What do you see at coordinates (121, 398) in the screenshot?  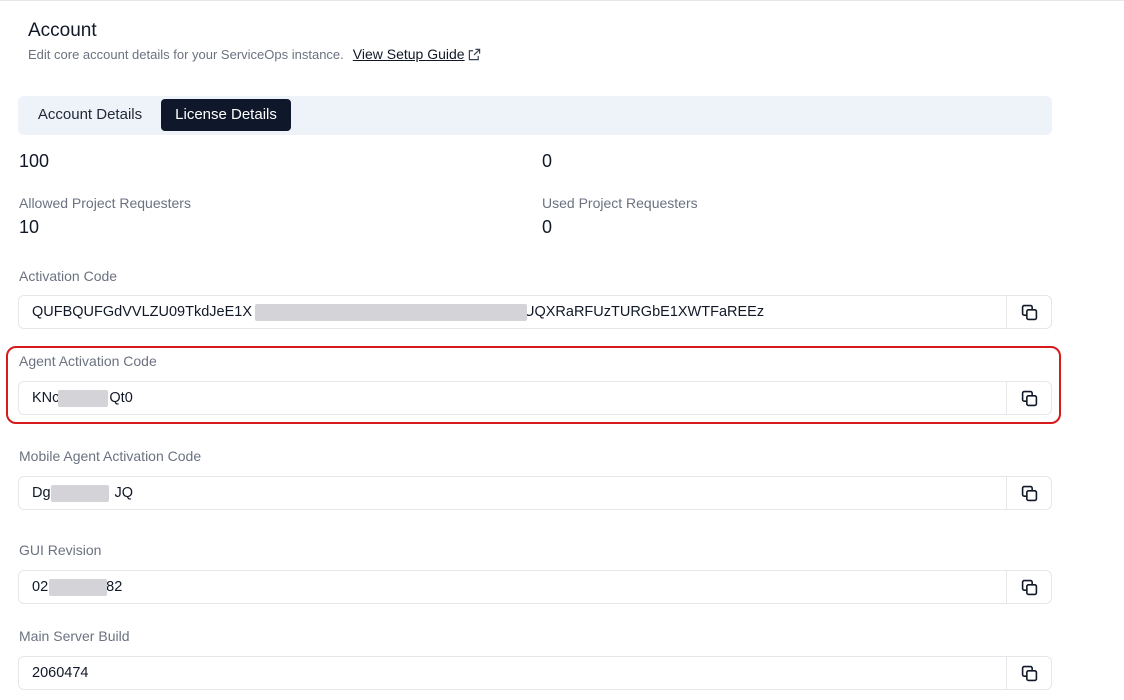 I see `agent-activation-code-suffix: Qt0` at bounding box center [121, 398].